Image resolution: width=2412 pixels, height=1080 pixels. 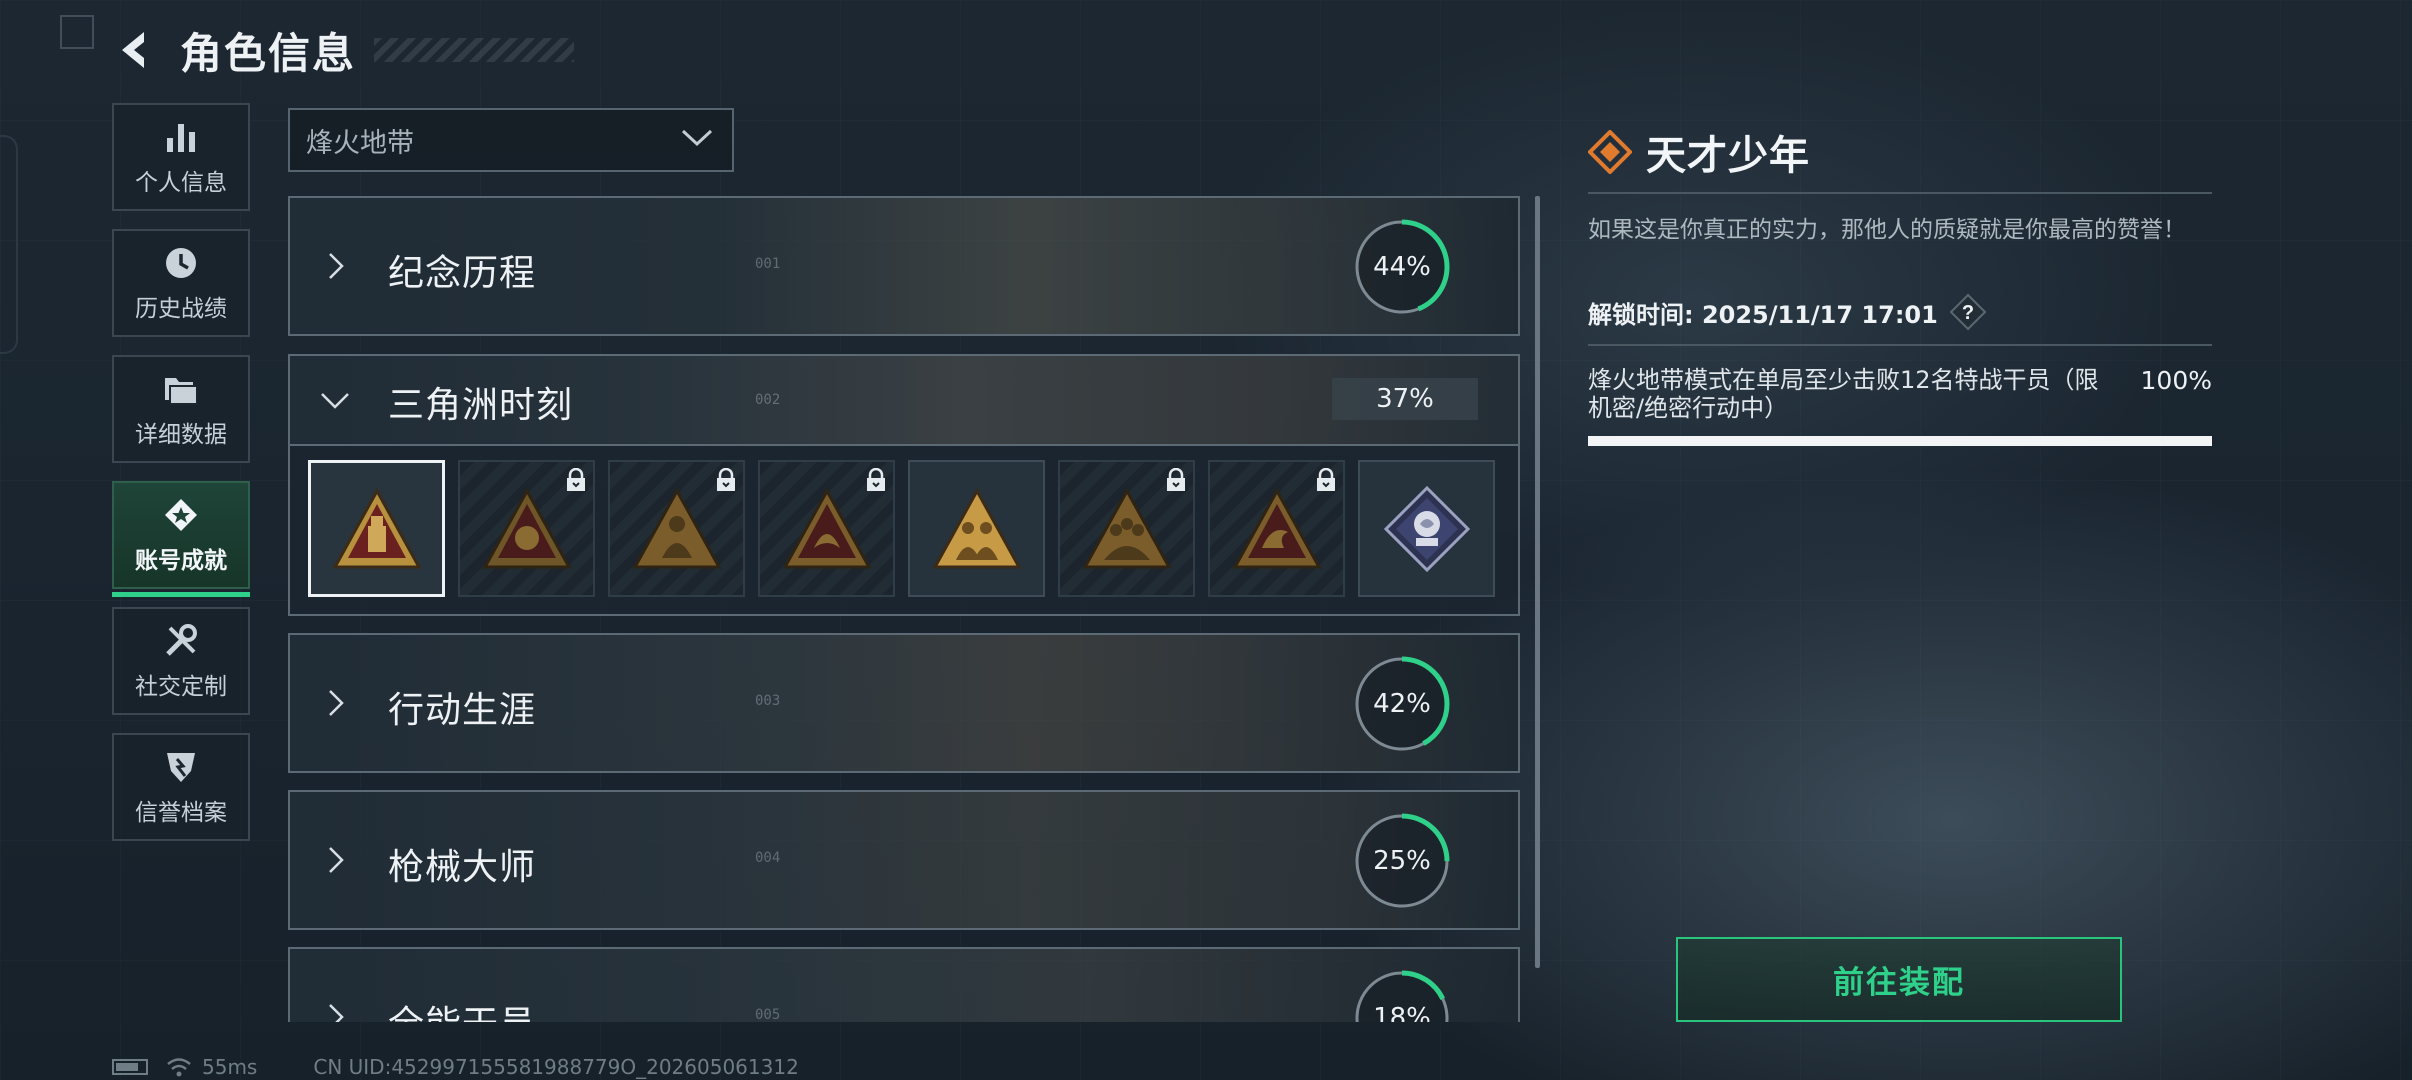 I want to click on history-clock-icon, so click(x=181, y=263).